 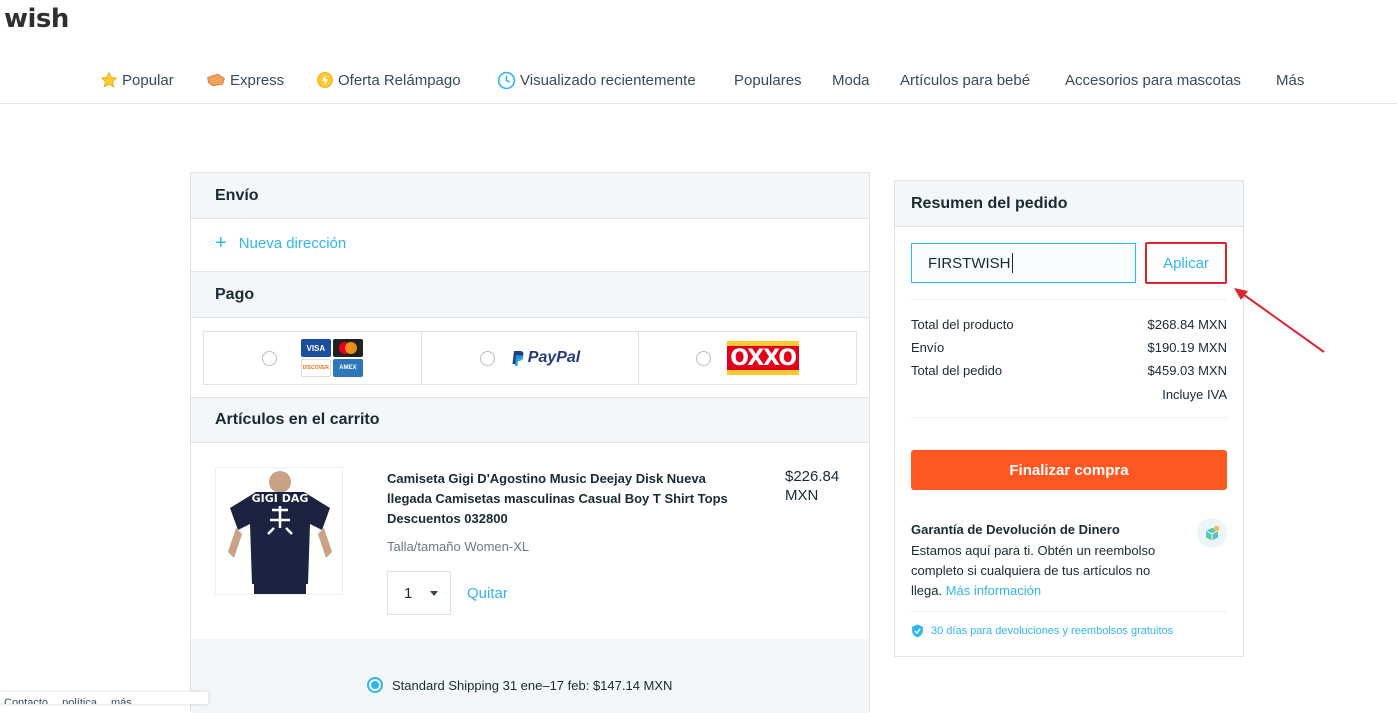 What do you see at coordinates (487, 358) in the screenshot?
I see `paypal-radio` at bounding box center [487, 358].